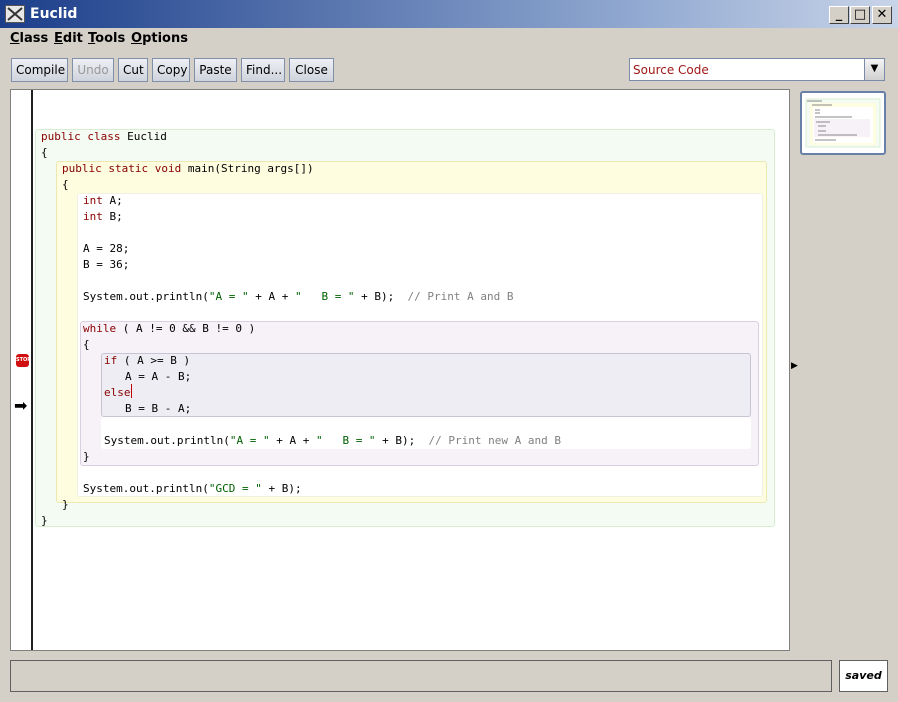 The width and height of the screenshot is (898, 702). I want to click on minimize-icon: _, so click(839, 14).